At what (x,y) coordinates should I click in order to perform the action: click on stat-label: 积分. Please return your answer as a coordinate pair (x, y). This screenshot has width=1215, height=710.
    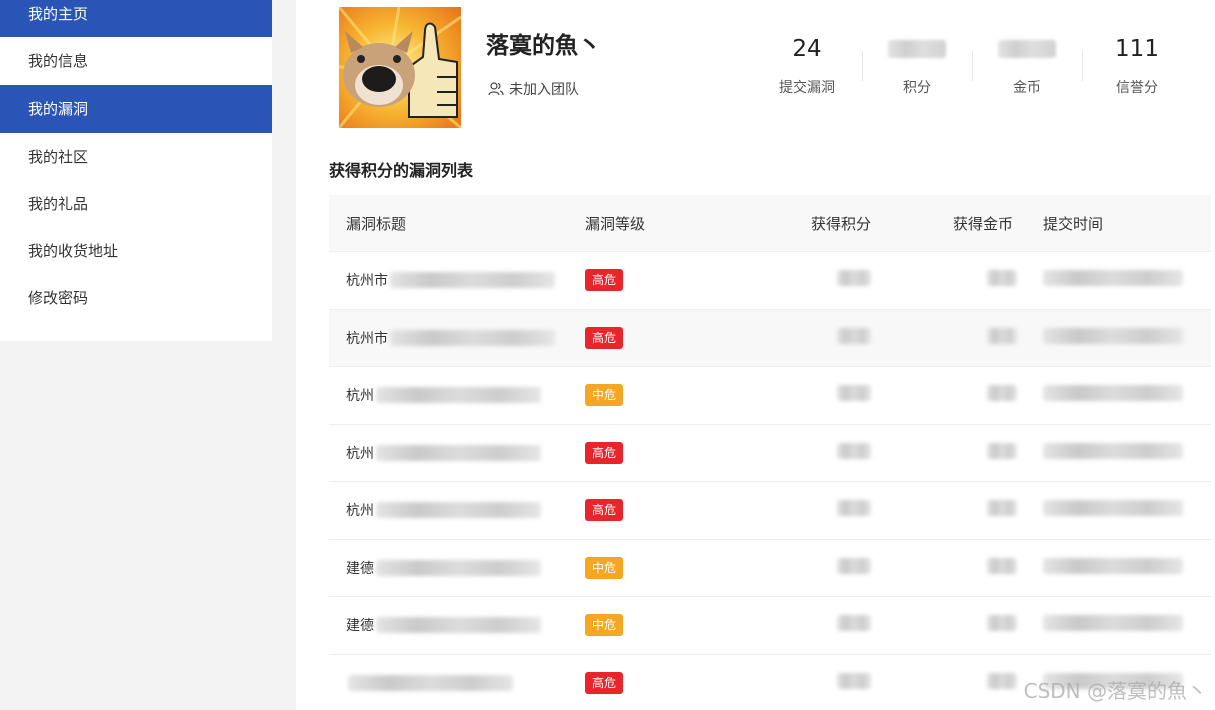
    Looking at the image, I should click on (917, 88).